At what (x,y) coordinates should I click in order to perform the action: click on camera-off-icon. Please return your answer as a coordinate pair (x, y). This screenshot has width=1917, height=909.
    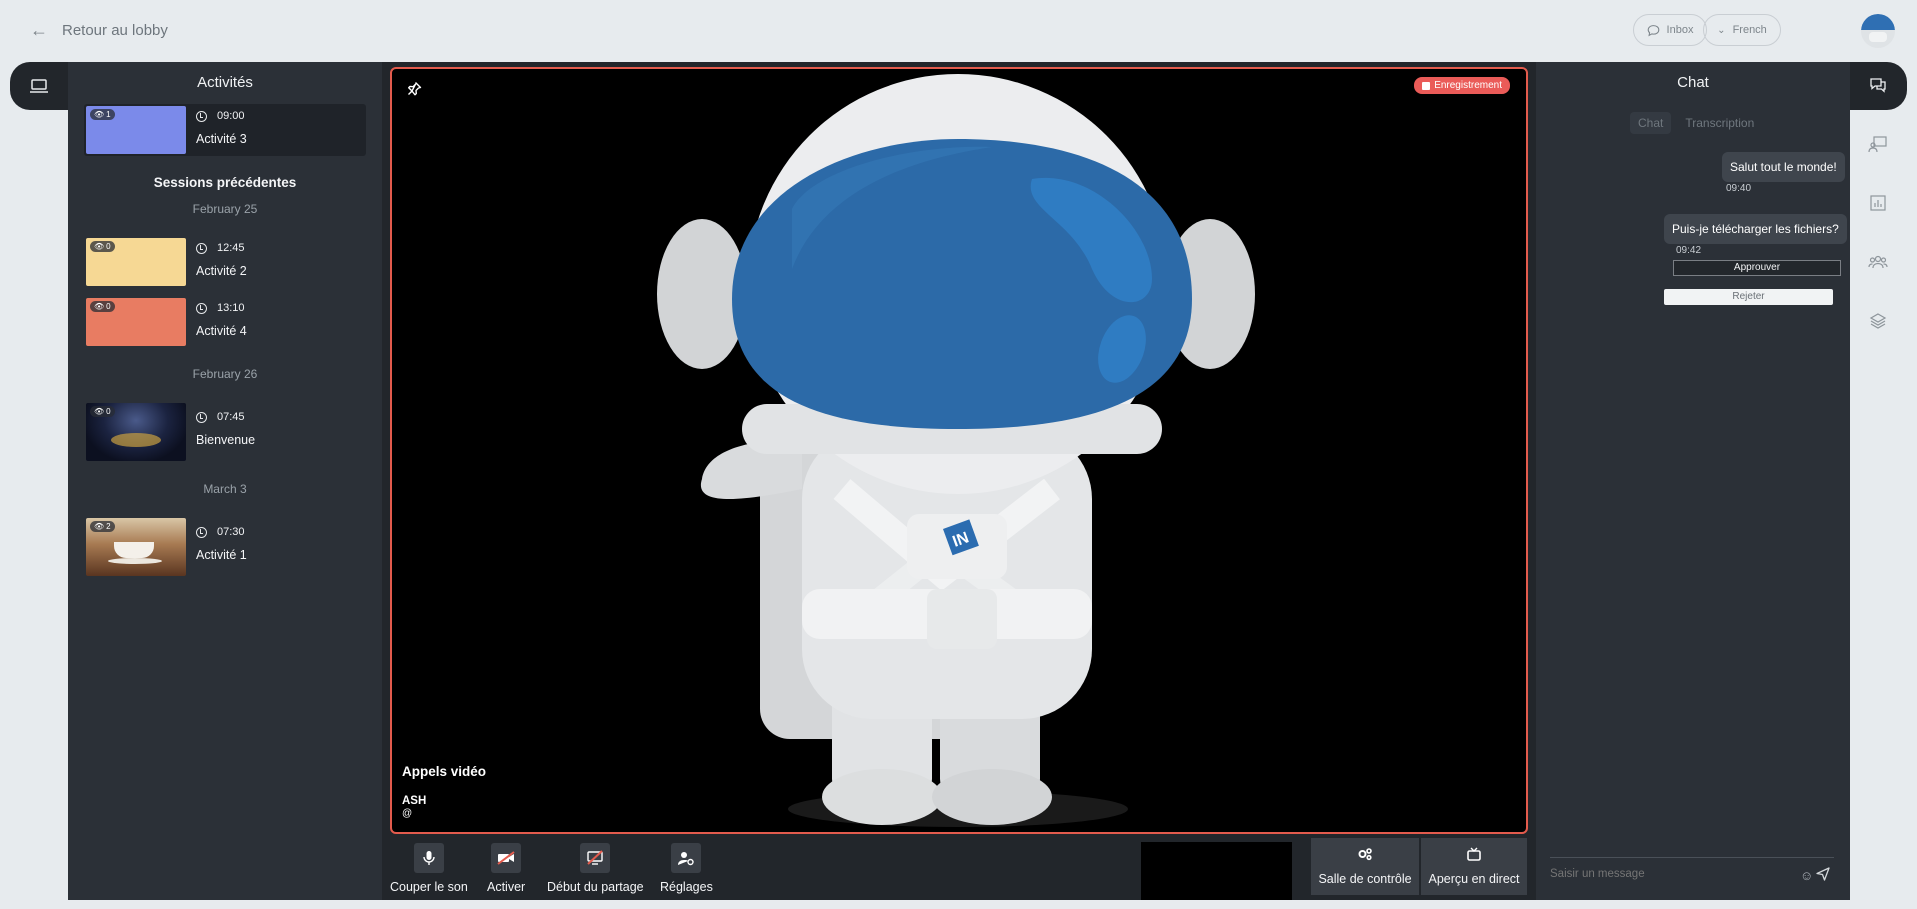
    Looking at the image, I should click on (506, 858).